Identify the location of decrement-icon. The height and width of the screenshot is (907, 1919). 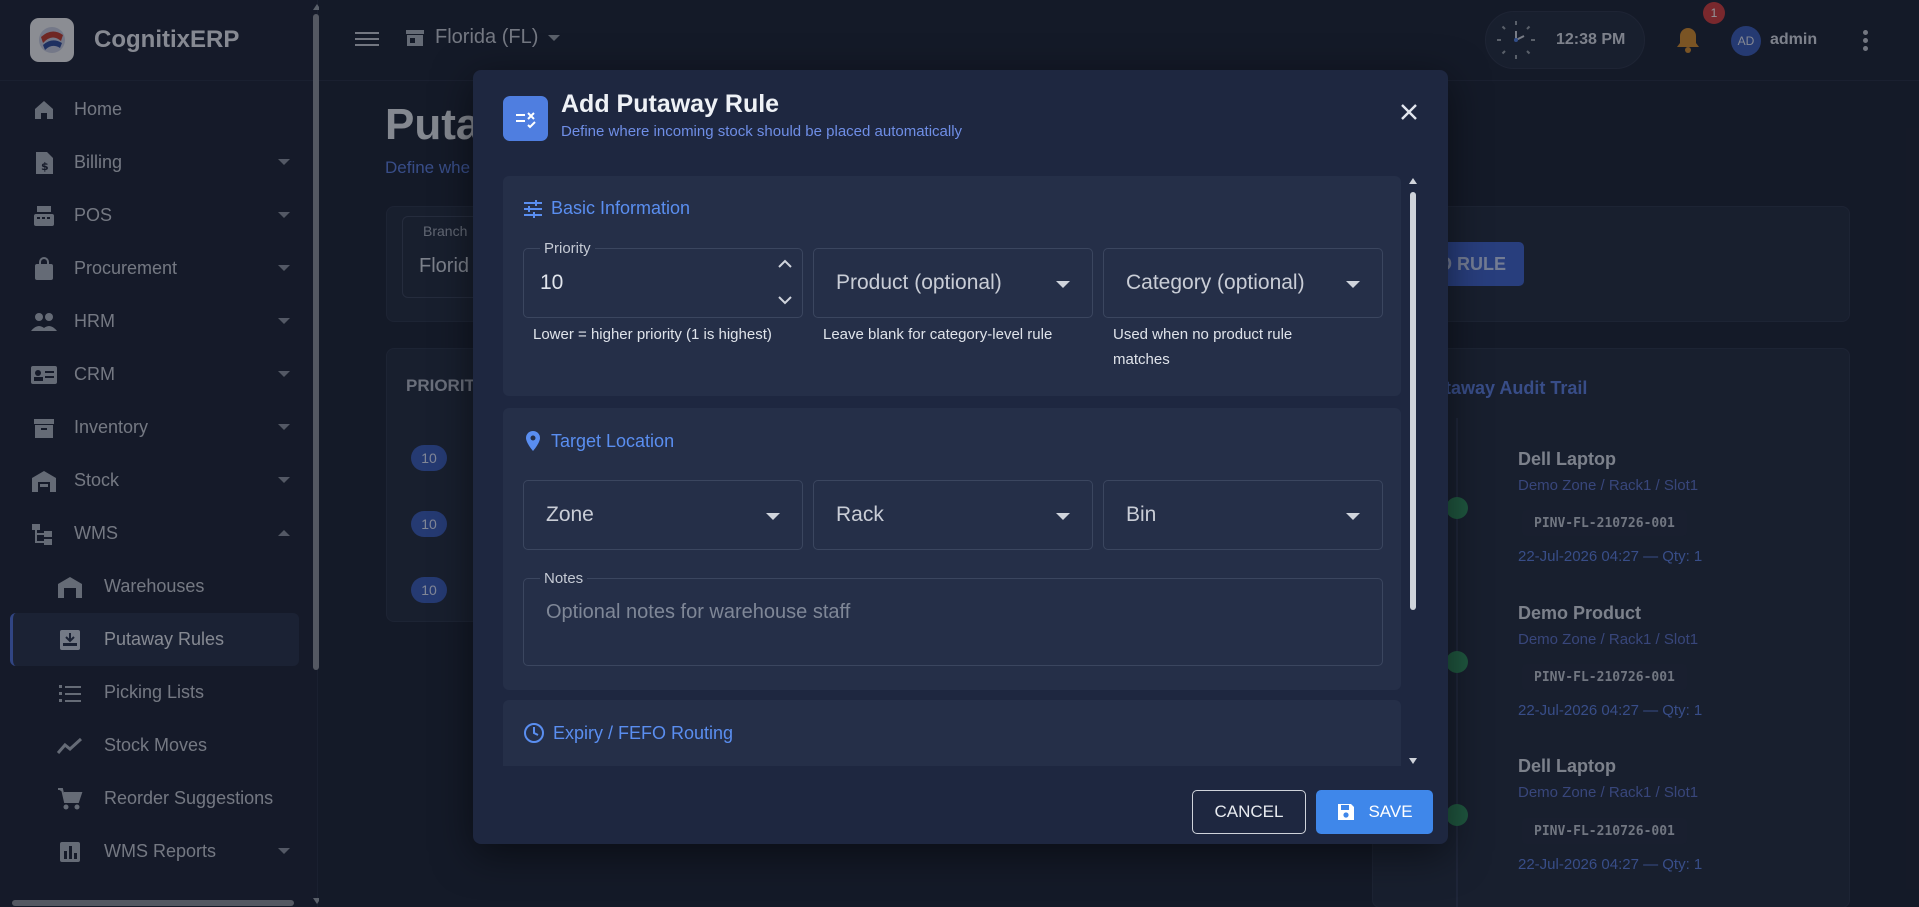
(785, 300).